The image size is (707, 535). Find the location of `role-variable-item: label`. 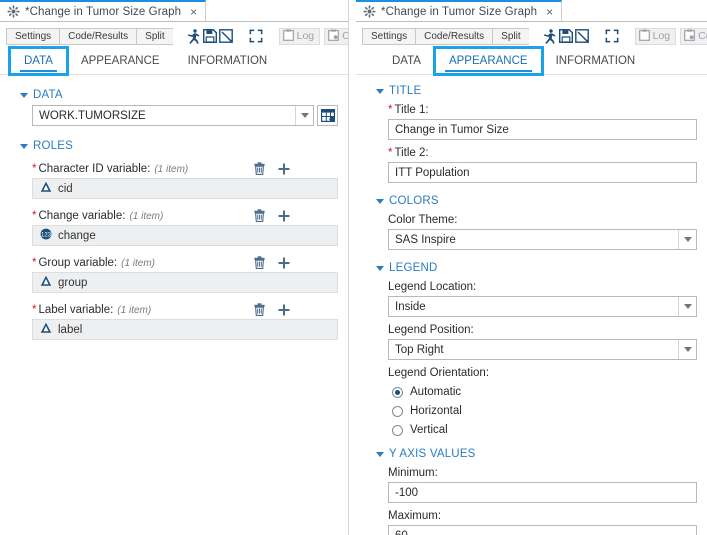

role-variable-item: label is located at coordinates (185, 329).